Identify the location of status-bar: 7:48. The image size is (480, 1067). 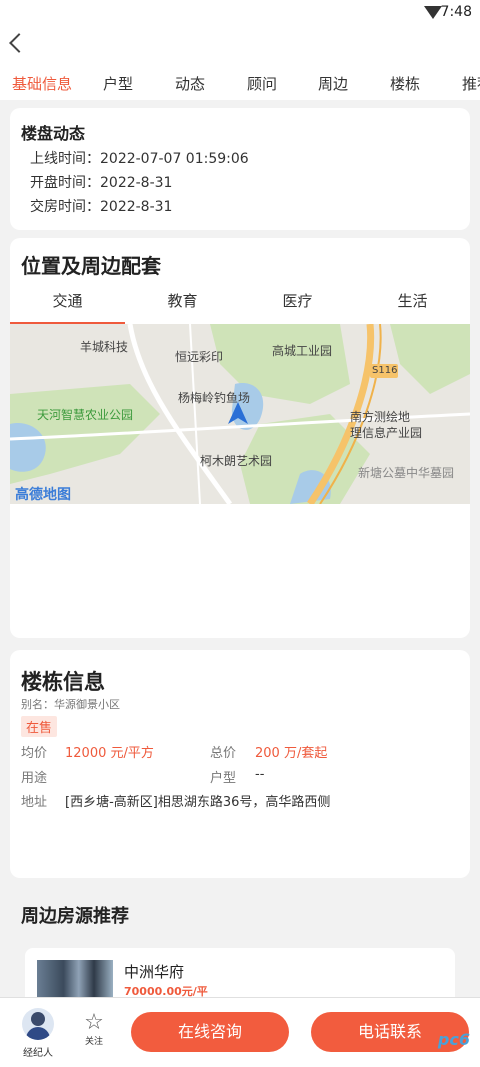
(240, 13).